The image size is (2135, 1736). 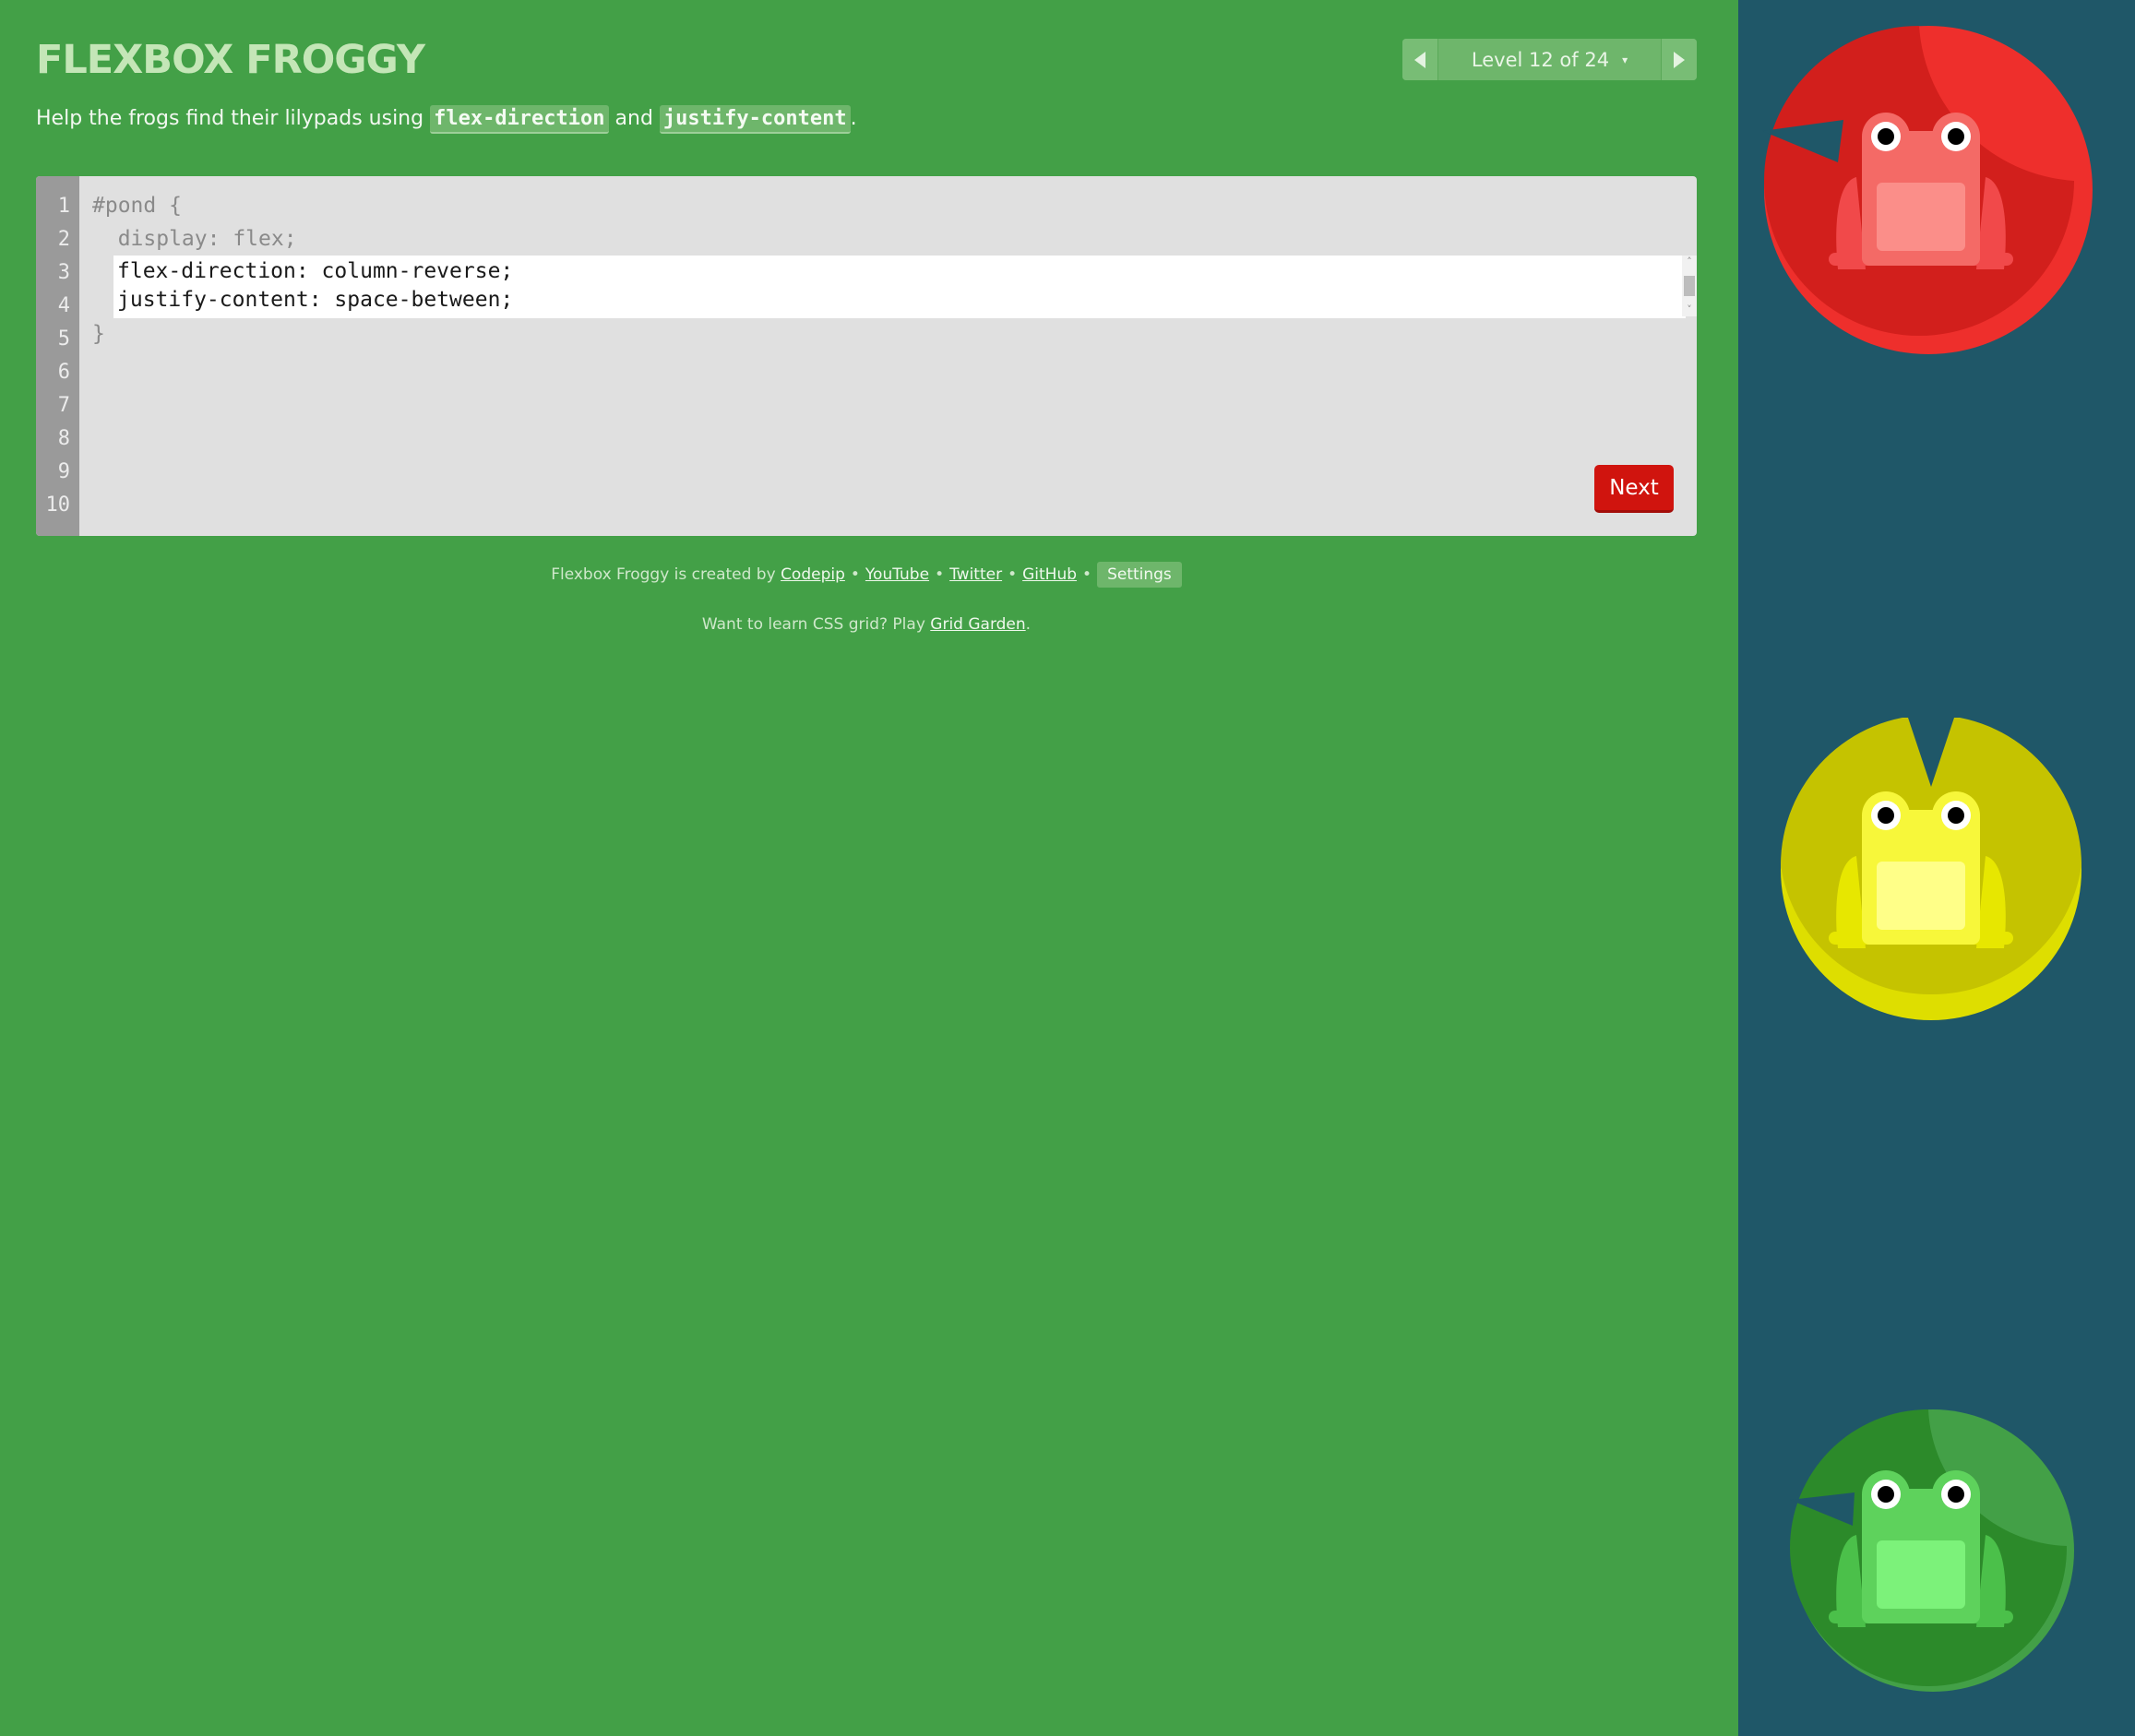 What do you see at coordinates (813, 574) in the screenshot?
I see `codepip-link: Codepip` at bounding box center [813, 574].